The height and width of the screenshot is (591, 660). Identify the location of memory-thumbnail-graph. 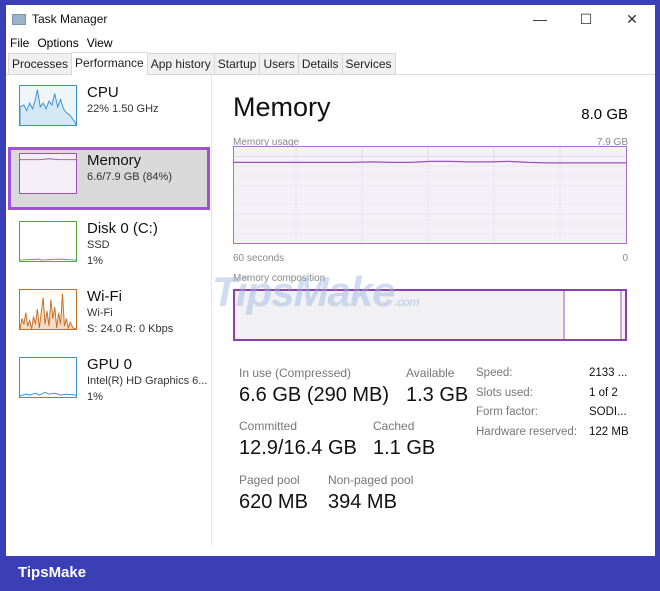
(48, 173).